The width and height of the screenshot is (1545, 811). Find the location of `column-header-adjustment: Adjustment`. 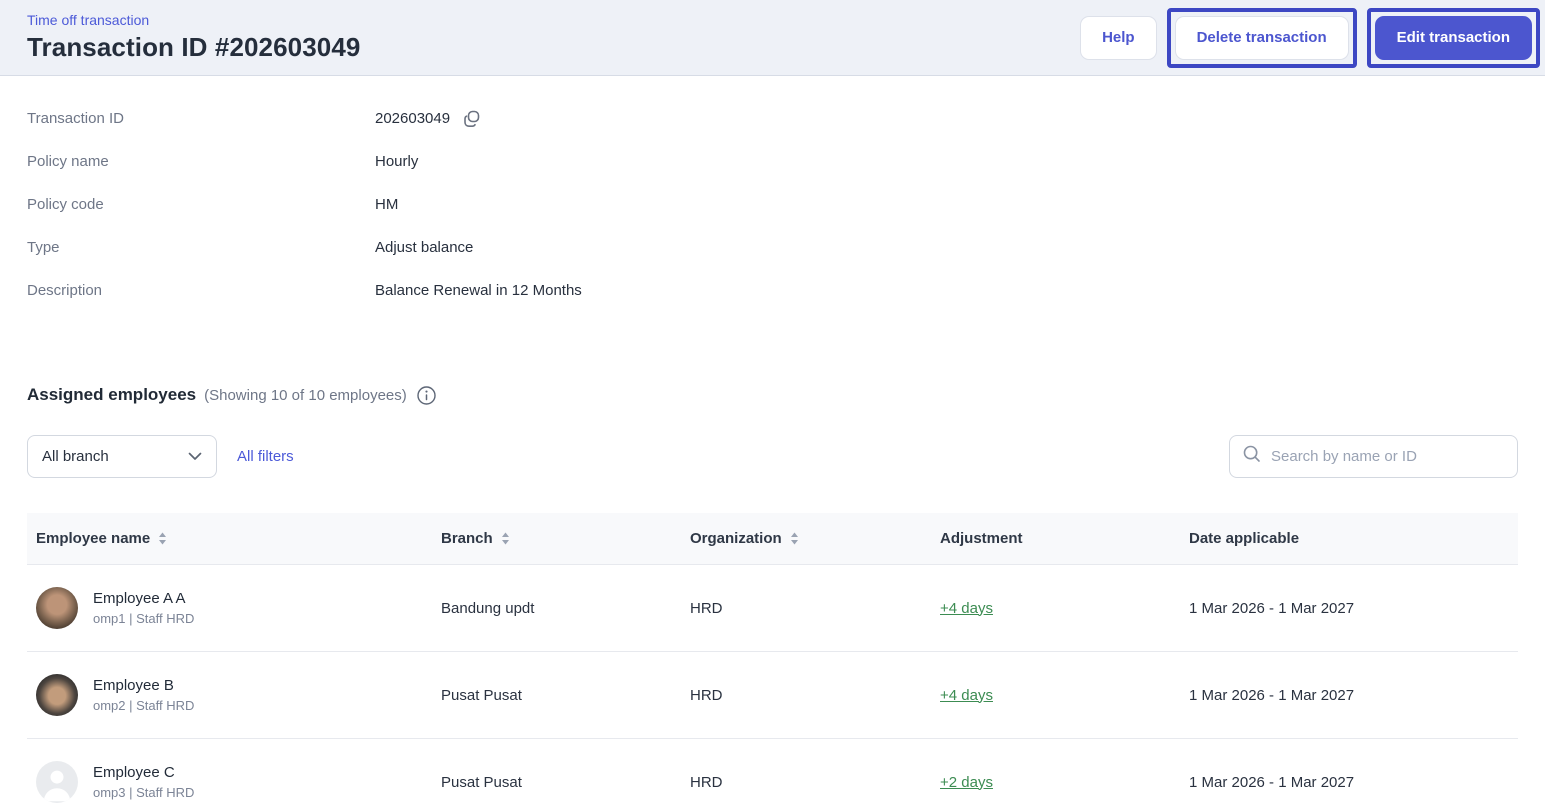

column-header-adjustment: Adjustment is located at coordinates (1064, 538).